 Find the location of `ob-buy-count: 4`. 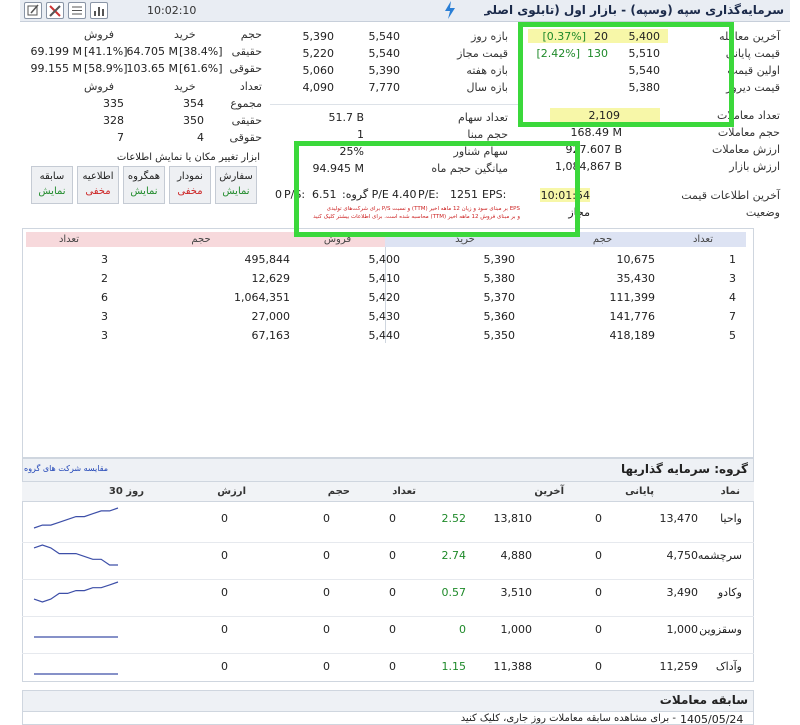

ob-buy-count: 4 is located at coordinates (732, 297).